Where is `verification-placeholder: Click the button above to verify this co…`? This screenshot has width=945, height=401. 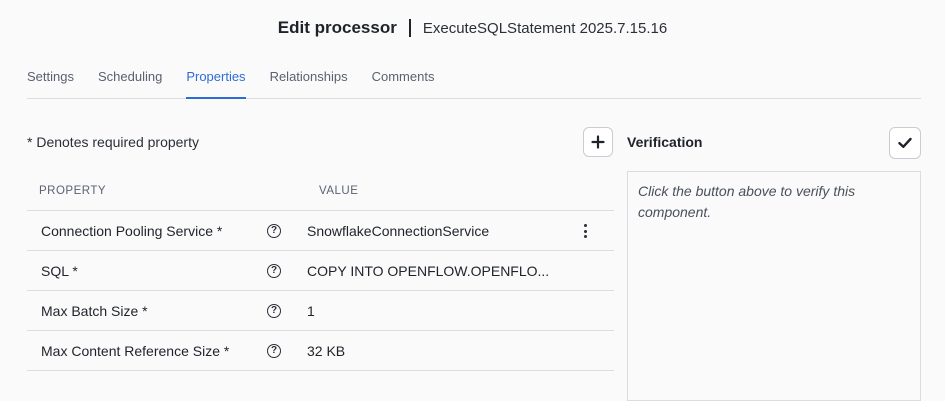
verification-placeholder: Click the button above to verify this co… is located at coordinates (747, 201).